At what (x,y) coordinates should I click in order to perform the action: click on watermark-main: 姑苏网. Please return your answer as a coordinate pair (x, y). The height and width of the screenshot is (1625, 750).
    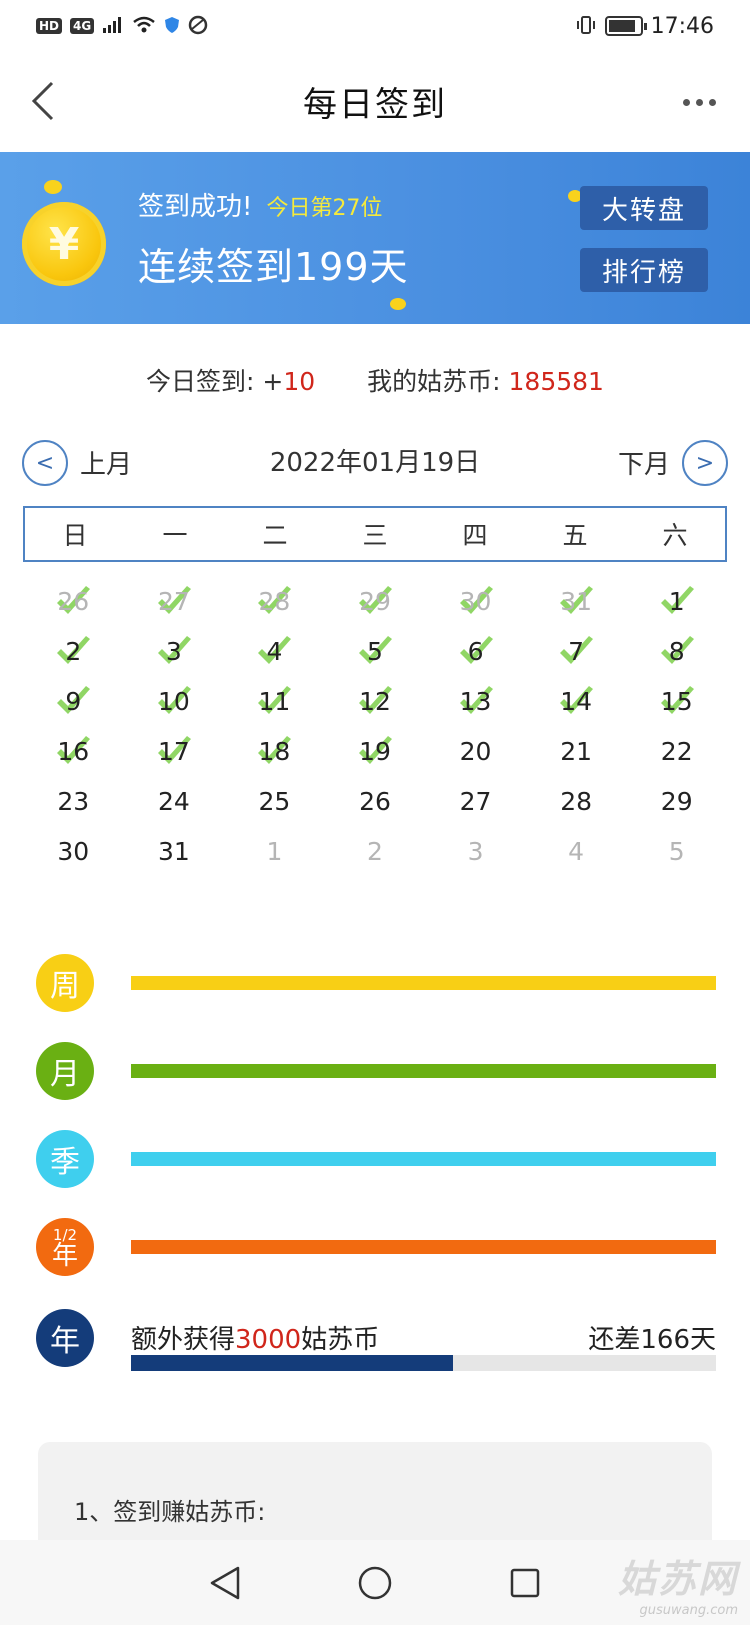
    Looking at the image, I should click on (677, 1579).